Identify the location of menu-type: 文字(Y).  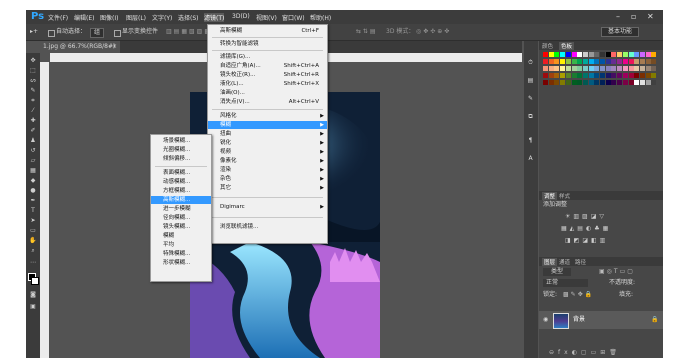
(162, 17).